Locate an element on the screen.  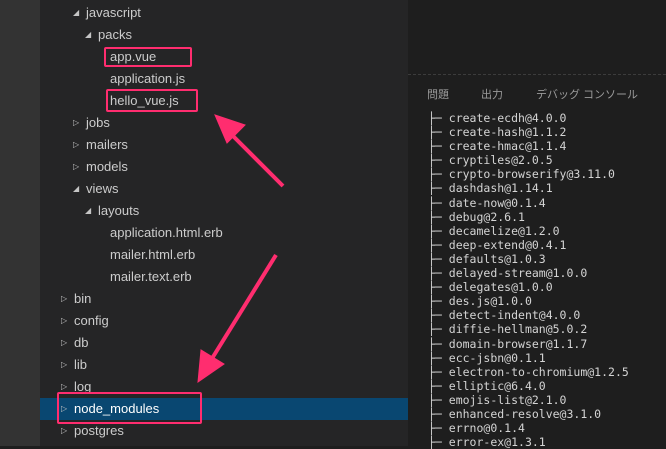
arrow-up-head is located at coordinates (230, 129).